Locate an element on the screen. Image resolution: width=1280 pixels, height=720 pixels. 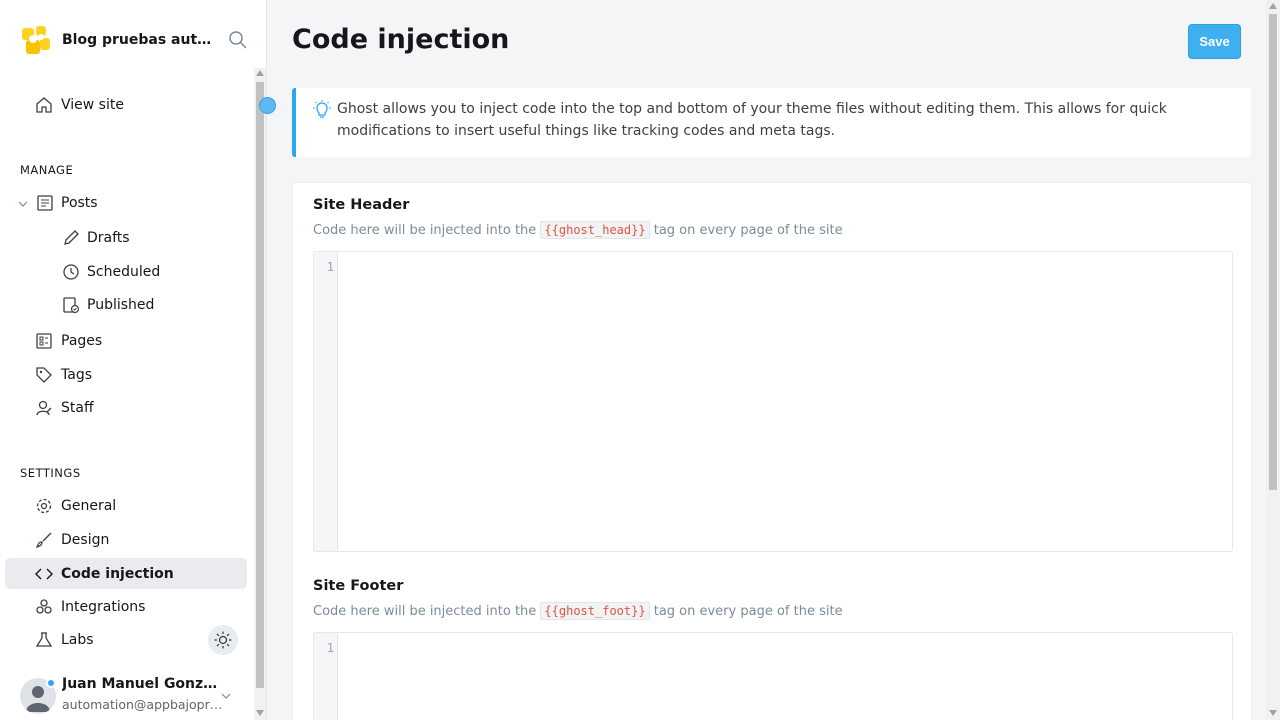
save-button: Save is located at coordinates (1214, 41).